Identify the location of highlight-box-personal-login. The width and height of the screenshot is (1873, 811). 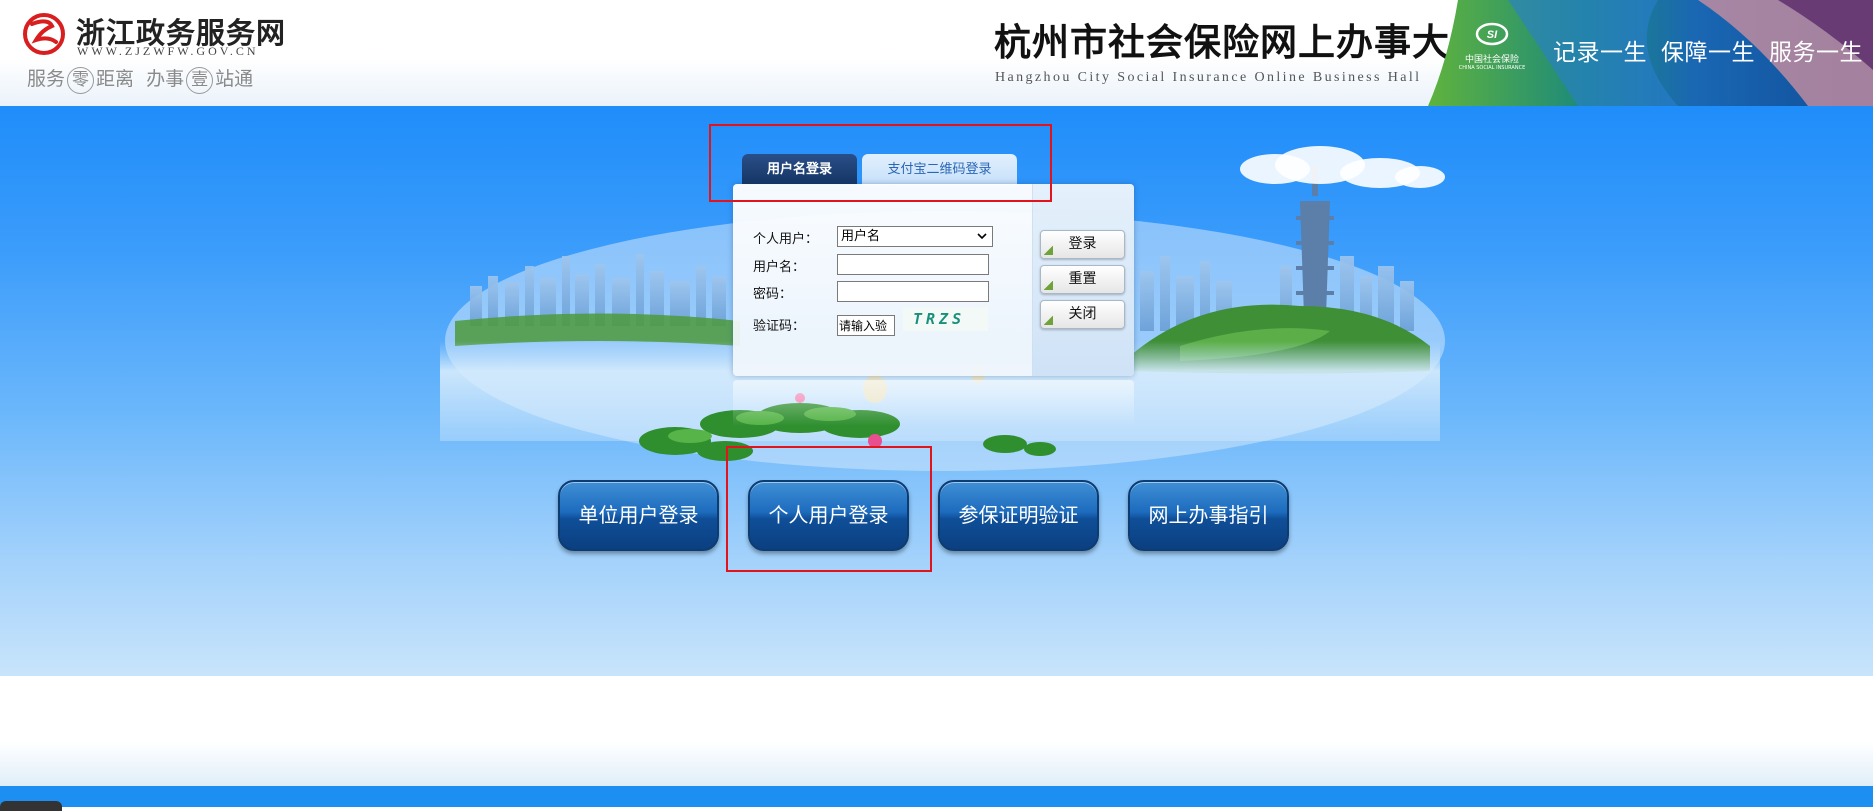
(829, 509).